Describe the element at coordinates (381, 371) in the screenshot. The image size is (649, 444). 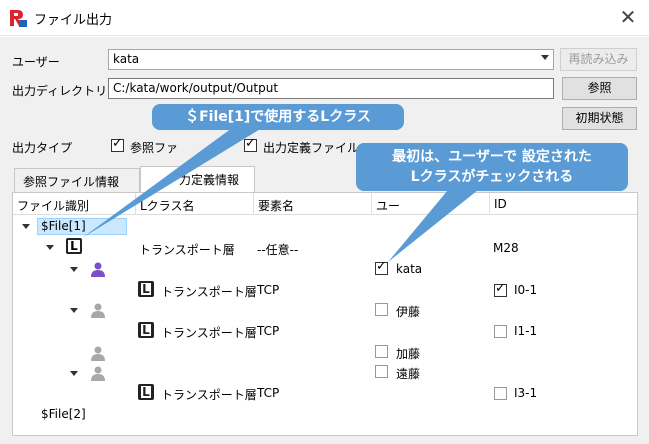
I see `user-endou-checkbox` at that location.